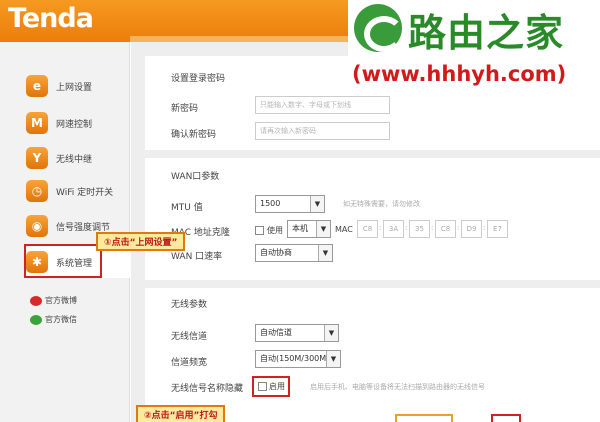 This screenshot has height=422, width=600. Describe the element at coordinates (459, 74) in the screenshot. I see `watermark-url: (www.hhhyh.com)` at that location.